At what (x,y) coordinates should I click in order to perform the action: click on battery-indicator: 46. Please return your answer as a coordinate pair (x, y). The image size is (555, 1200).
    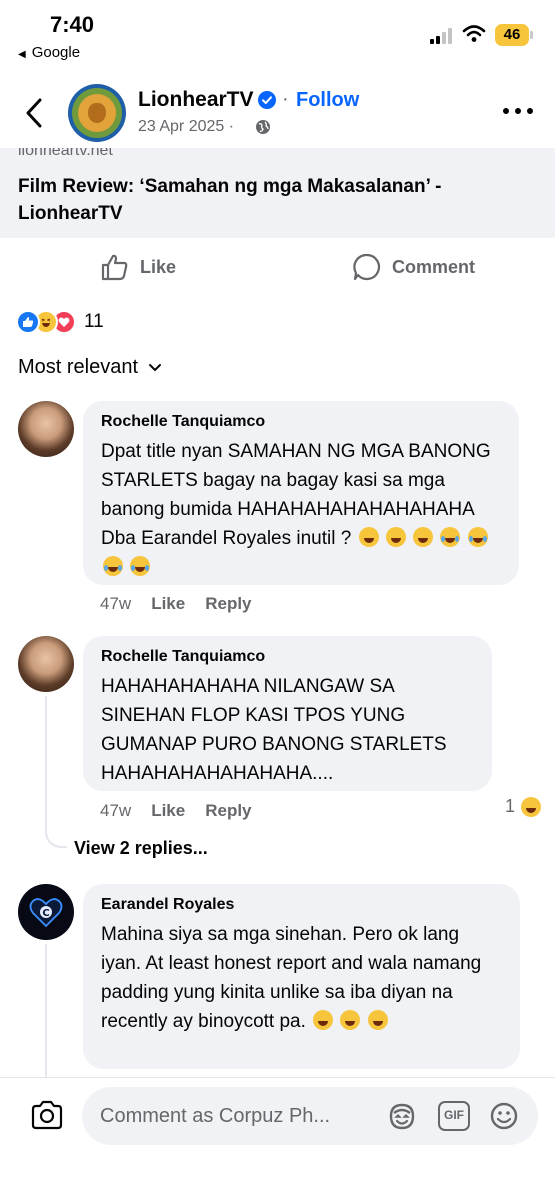
    Looking at the image, I should click on (512, 35).